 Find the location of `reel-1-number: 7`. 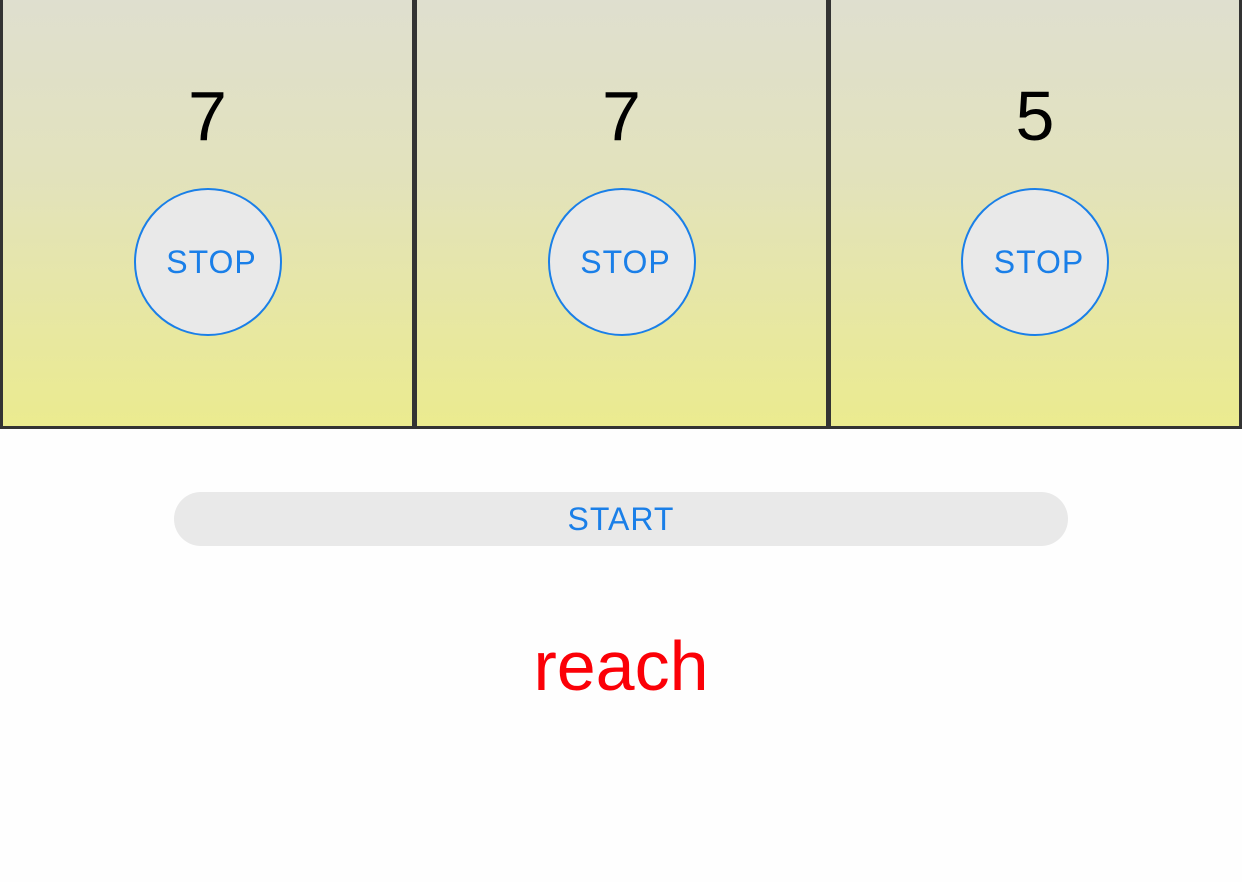

reel-1-number: 7 is located at coordinates (207, 116).